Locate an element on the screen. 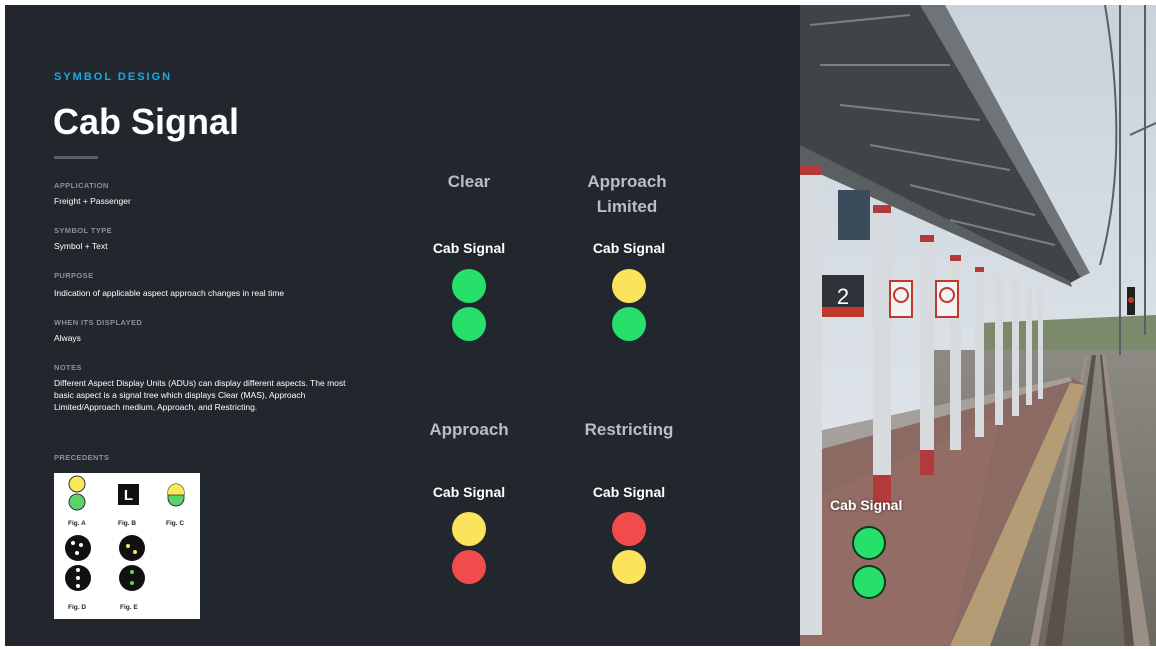 The image size is (1156, 649). purpose-label: PURPOSE is located at coordinates (74, 275).